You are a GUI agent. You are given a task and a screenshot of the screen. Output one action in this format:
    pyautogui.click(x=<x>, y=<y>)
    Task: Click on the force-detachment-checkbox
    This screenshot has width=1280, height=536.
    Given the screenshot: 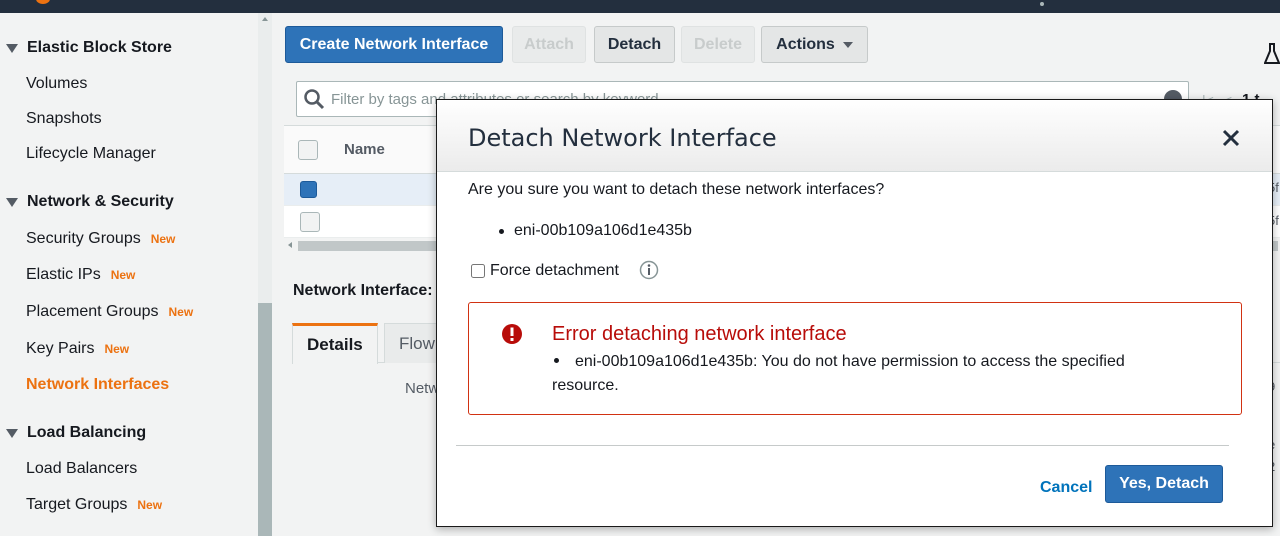 What is the action you would take?
    pyautogui.click(x=478, y=271)
    